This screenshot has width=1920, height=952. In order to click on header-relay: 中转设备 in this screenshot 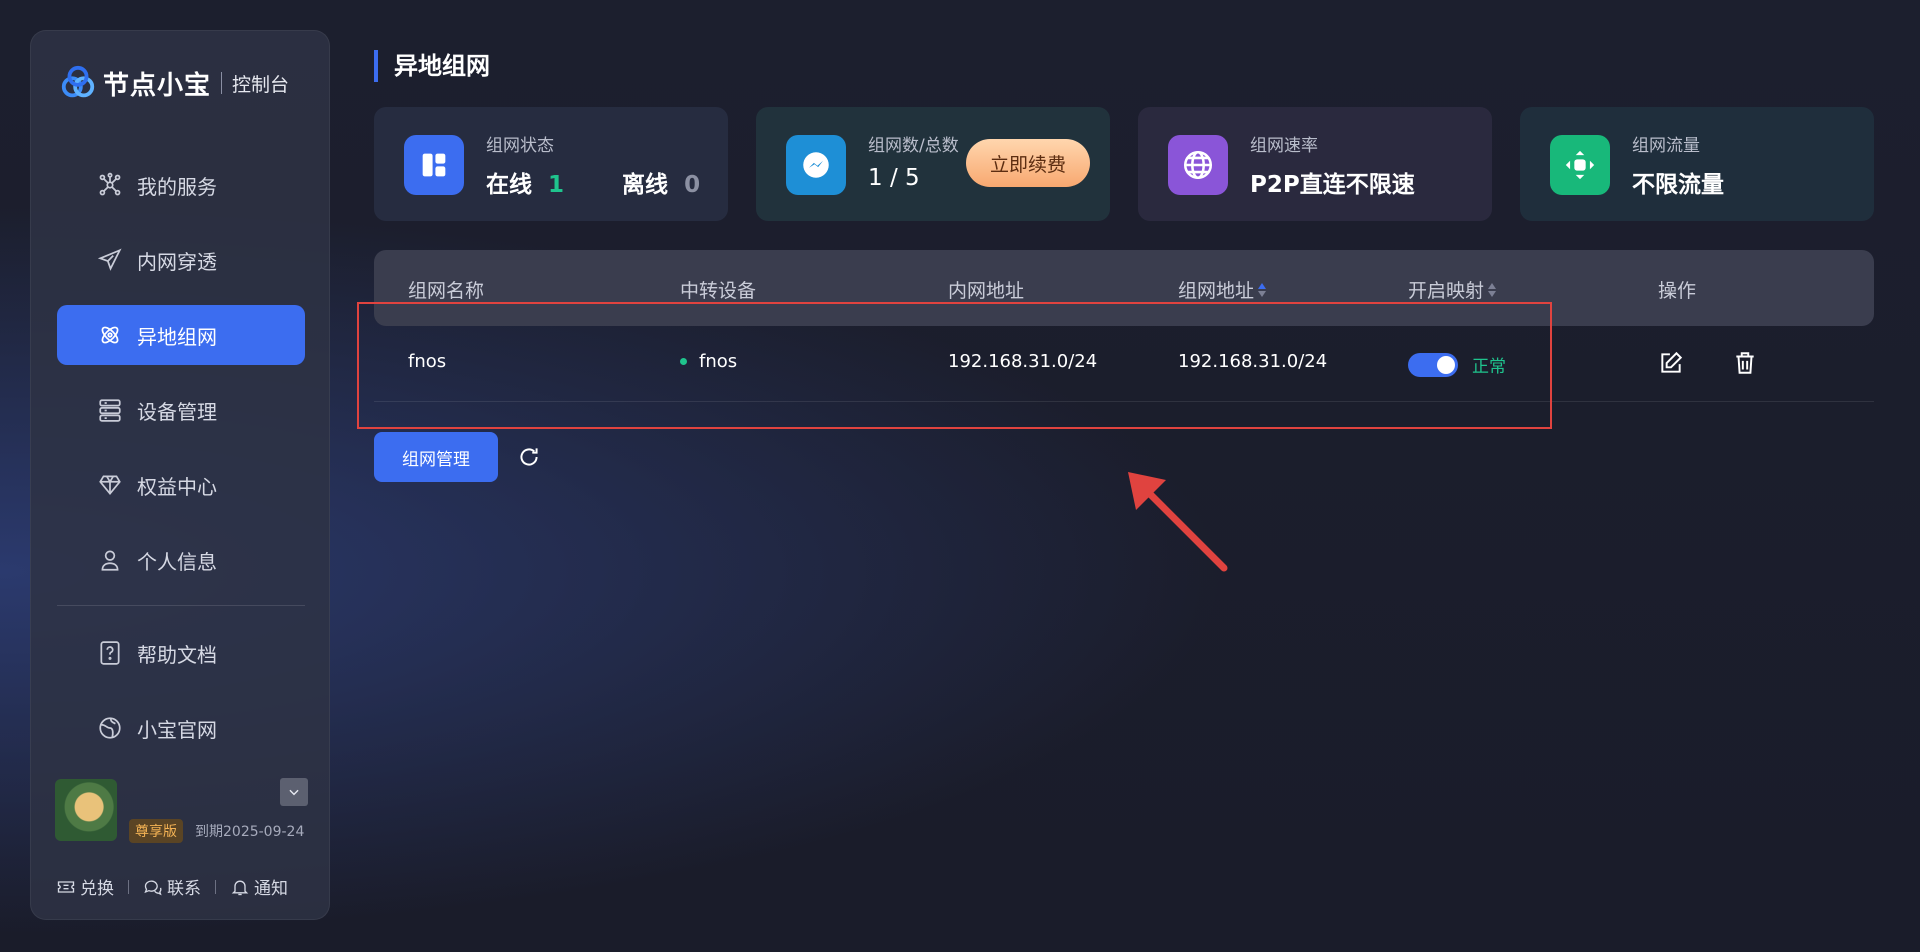, I will do `click(718, 291)`.